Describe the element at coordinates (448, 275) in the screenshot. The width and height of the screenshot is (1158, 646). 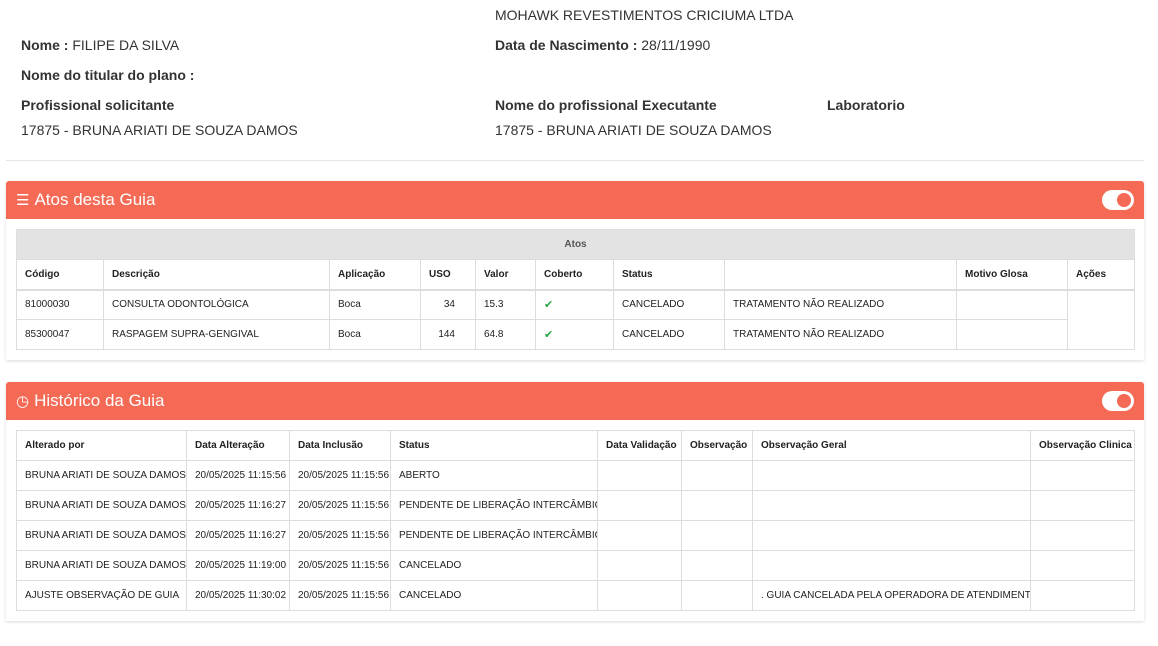
I see `atos-column-header: USO` at that location.